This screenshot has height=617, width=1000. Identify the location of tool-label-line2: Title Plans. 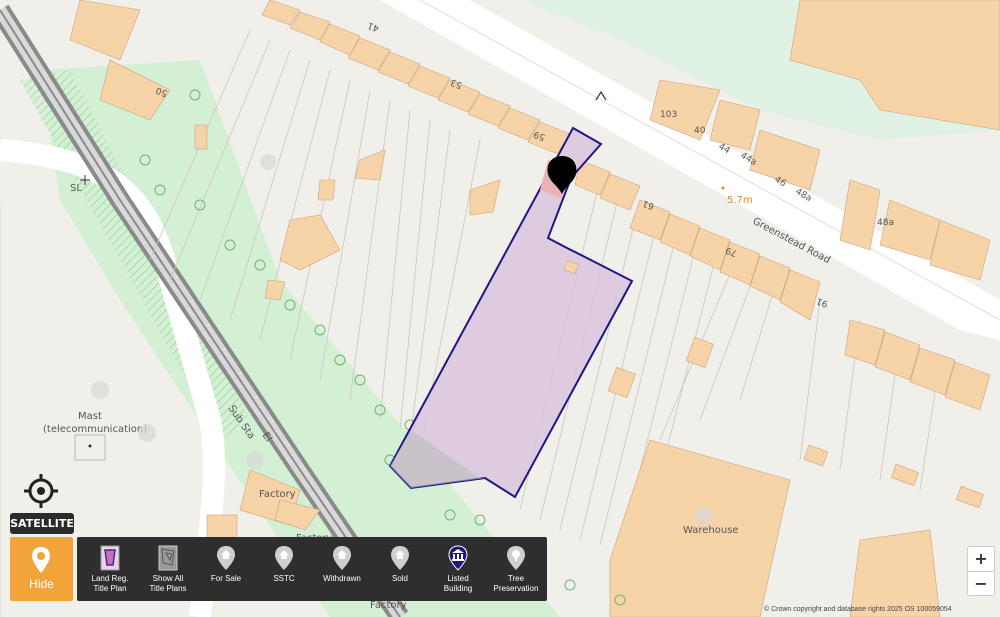
(168, 588).